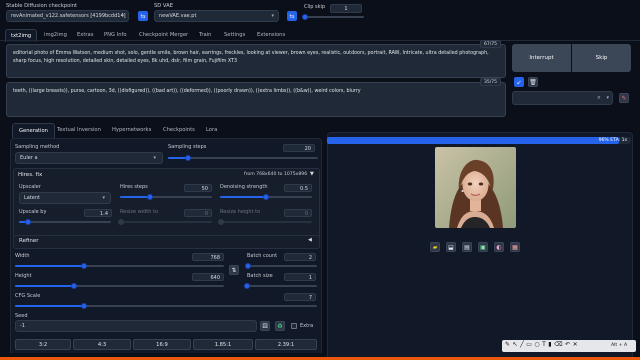 This screenshot has height=360, width=640. What do you see at coordinates (280, 266) in the screenshot?
I see `batch-count-slider` at bounding box center [280, 266].